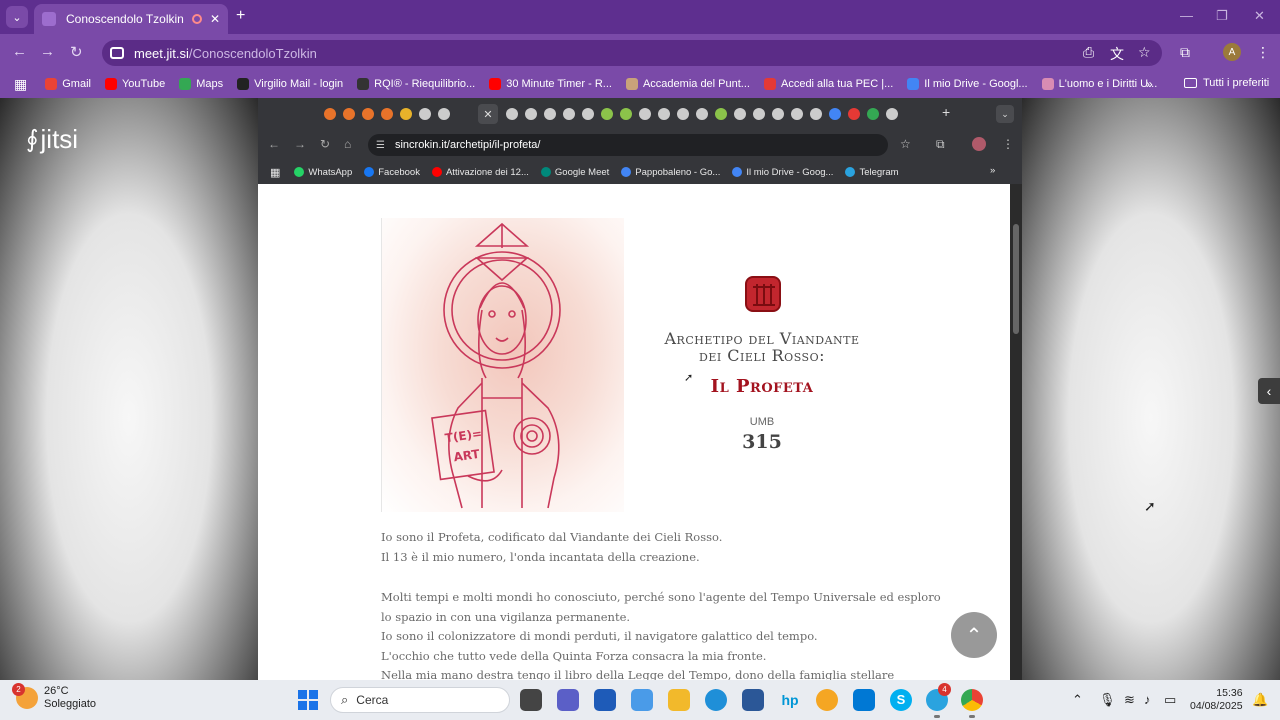  Describe the element at coordinates (308, 700) in the screenshot. I see `start-button` at that location.